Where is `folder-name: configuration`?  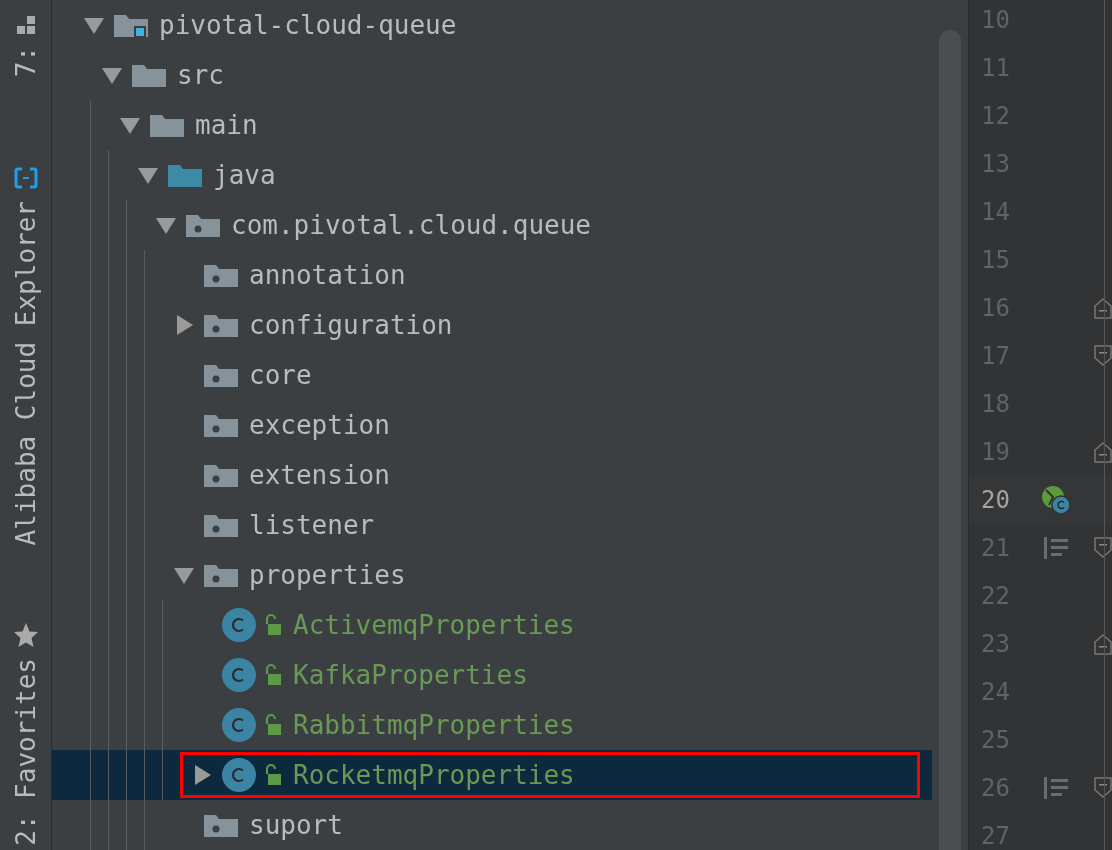 folder-name: configuration is located at coordinates (351, 325).